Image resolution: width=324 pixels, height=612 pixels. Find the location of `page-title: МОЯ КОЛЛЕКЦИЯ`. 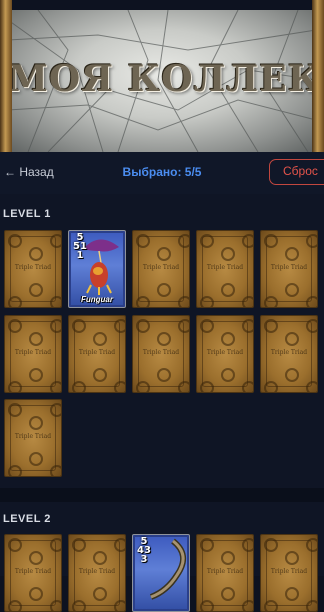

page-title: МОЯ КОЛЛЕКЦИЯ is located at coordinates (162, 79).